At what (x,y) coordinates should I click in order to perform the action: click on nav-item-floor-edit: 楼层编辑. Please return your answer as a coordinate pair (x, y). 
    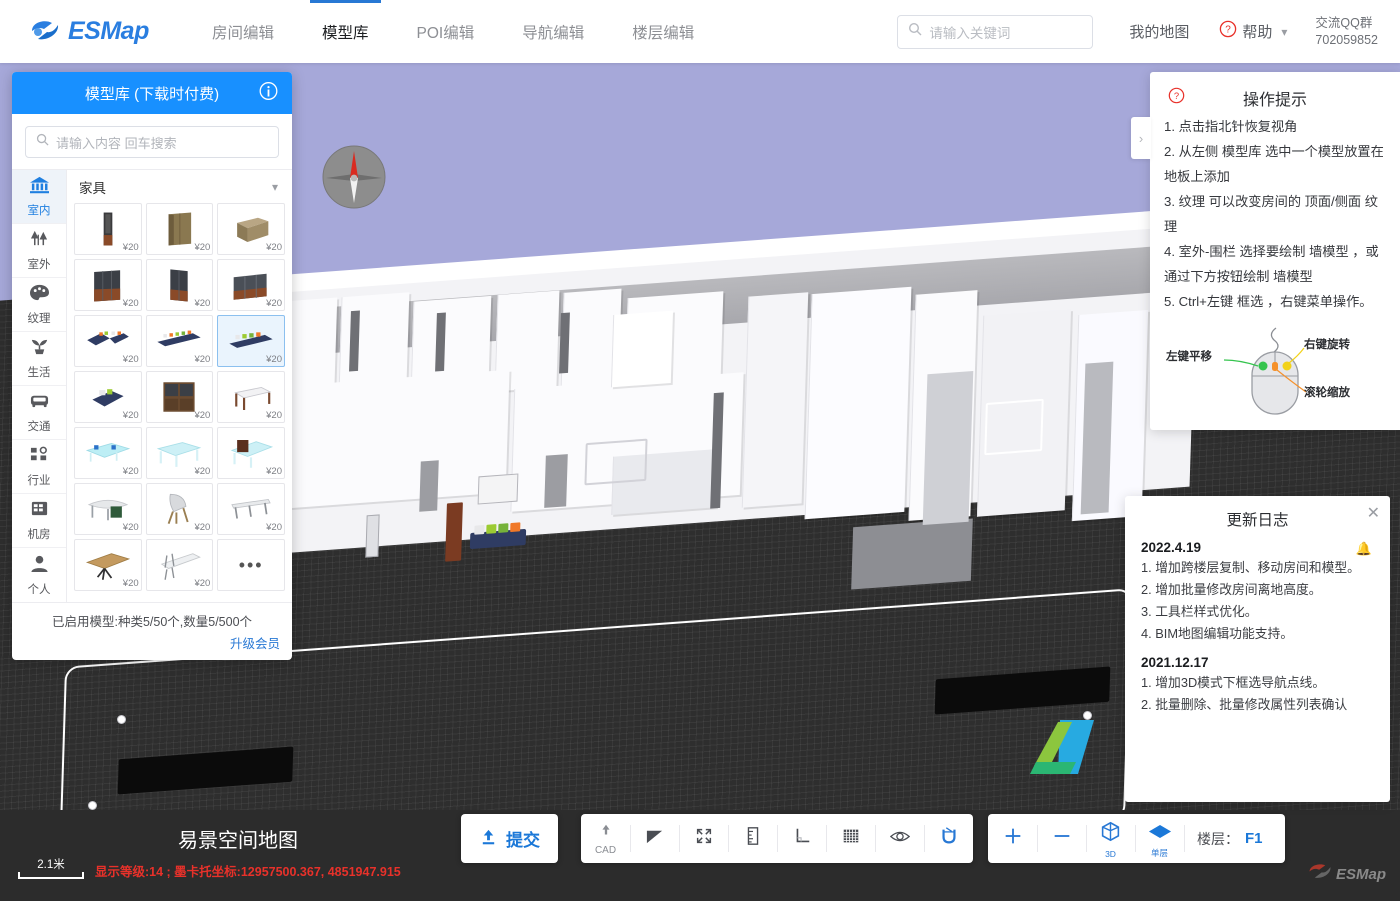
    Looking at the image, I should click on (663, 31).